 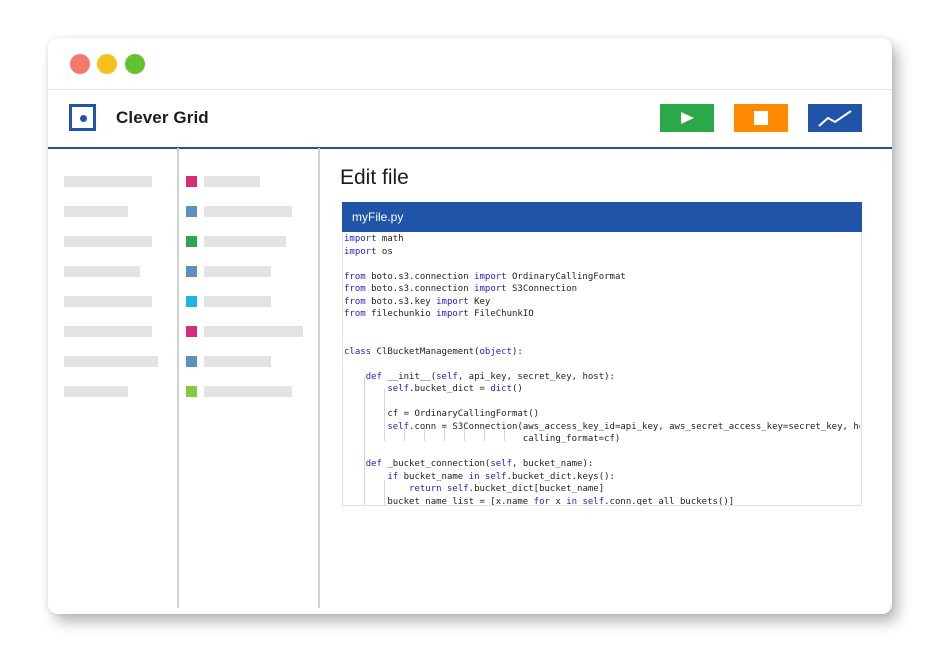 What do you see at coordinates (82, 117) in the screenshot?
I see `app-logo-icon` at bounding box center [82, 117].